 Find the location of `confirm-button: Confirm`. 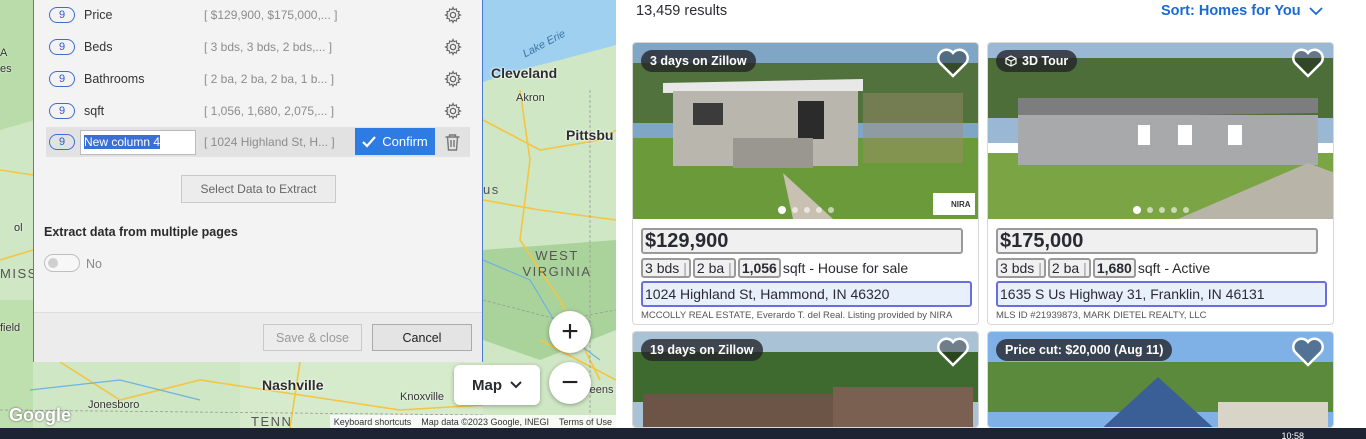

confirm-button: Confirm is located at coordinates (395, 141).